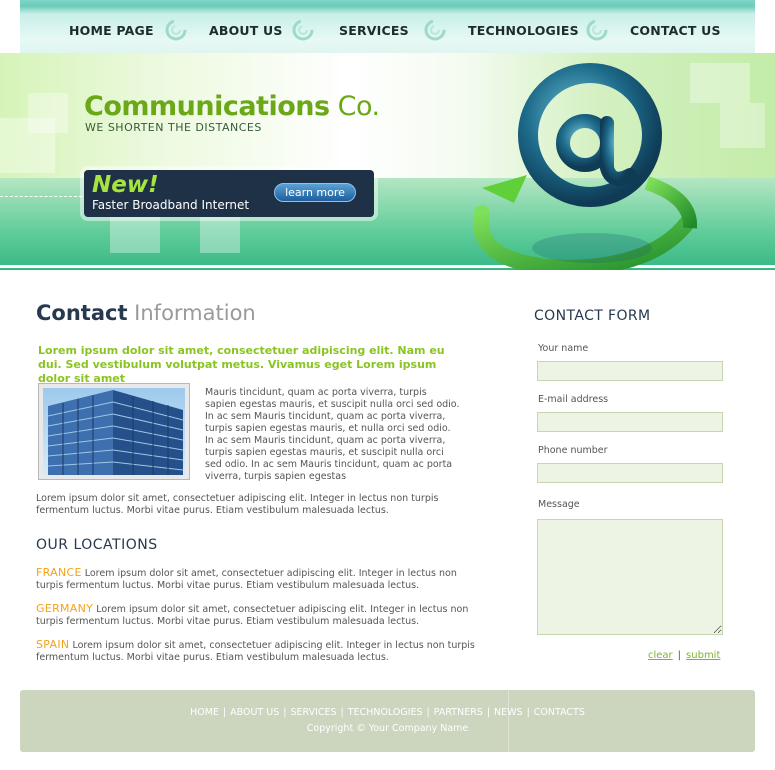 The image size is (775, 770). What do you see at coordinates (204, 712) in the screenshot?
I see `footer-link-home: HOME` at bounding box center [204, 712].